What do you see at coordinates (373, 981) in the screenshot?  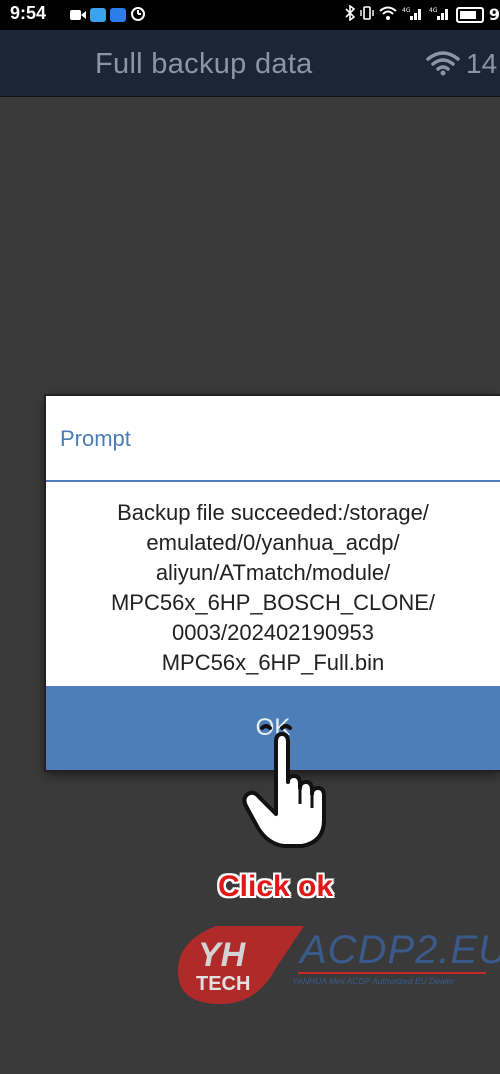 I see `watermark-tagline: YANHUA Mini ACDP Authorized EU Dealer` at bounding box center [373, 981].